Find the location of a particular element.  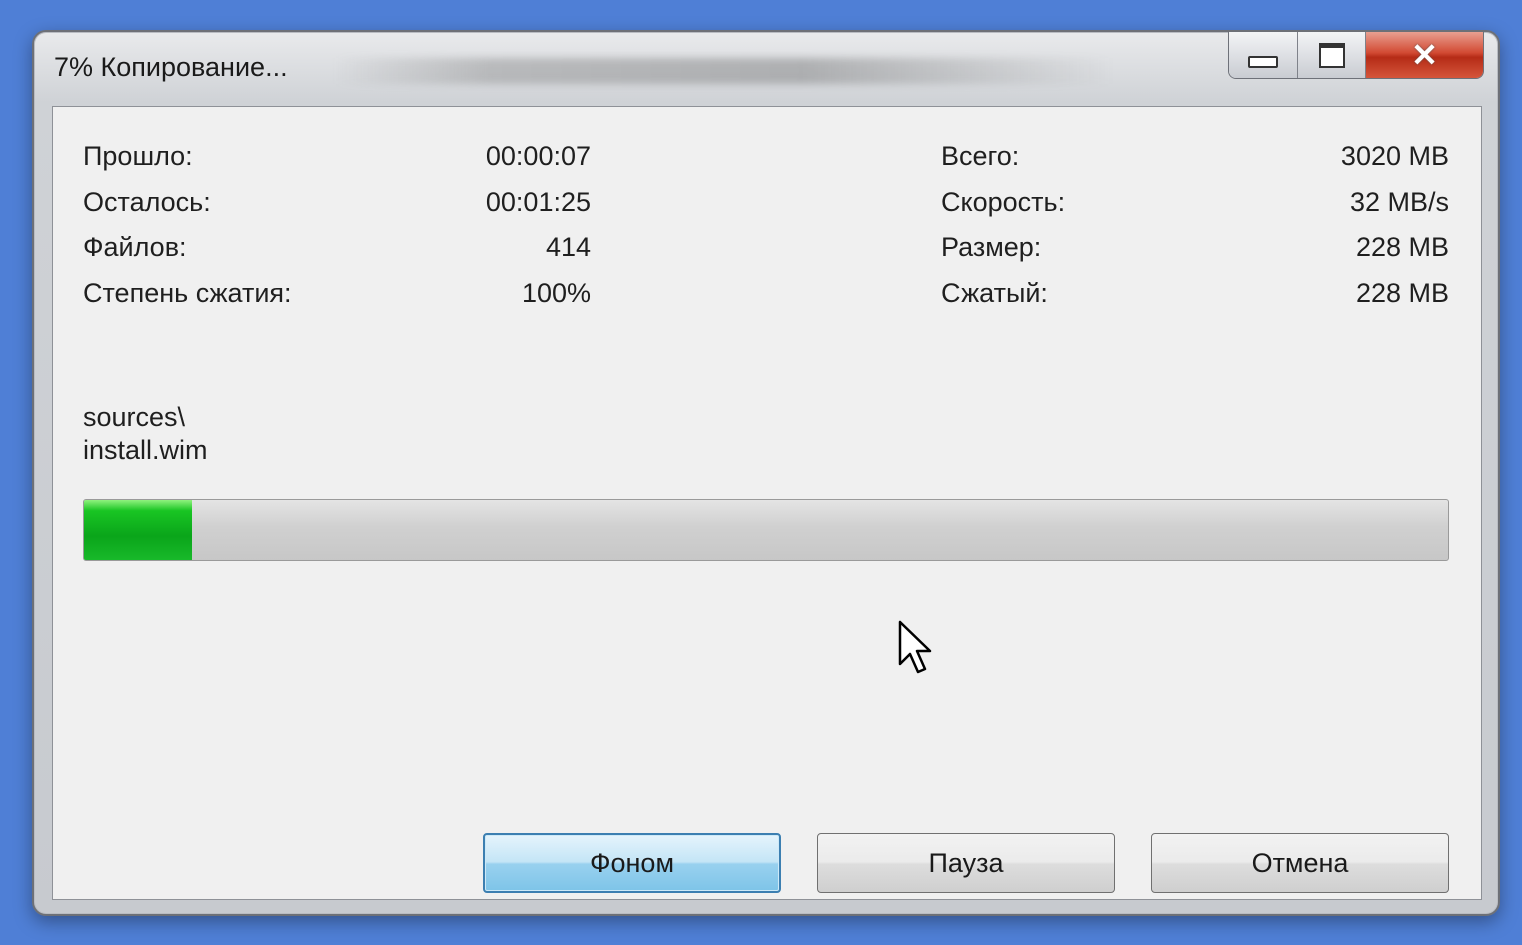

mouse-cursor-icon is located at coordinates (915, 647).